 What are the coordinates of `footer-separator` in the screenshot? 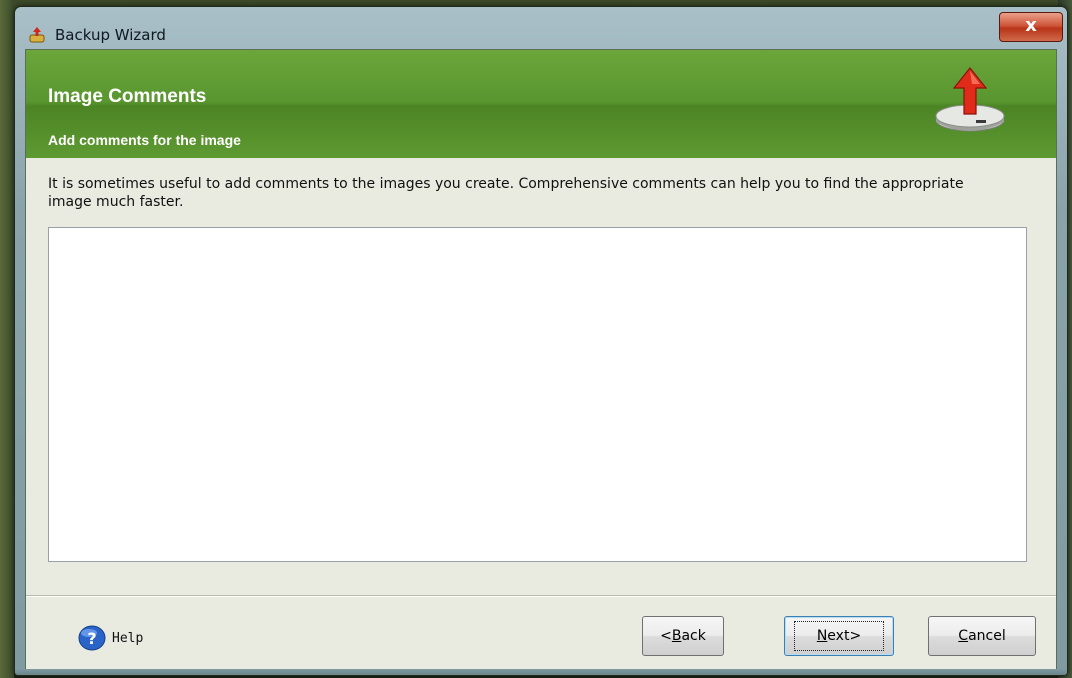 It's located at (541, 596).